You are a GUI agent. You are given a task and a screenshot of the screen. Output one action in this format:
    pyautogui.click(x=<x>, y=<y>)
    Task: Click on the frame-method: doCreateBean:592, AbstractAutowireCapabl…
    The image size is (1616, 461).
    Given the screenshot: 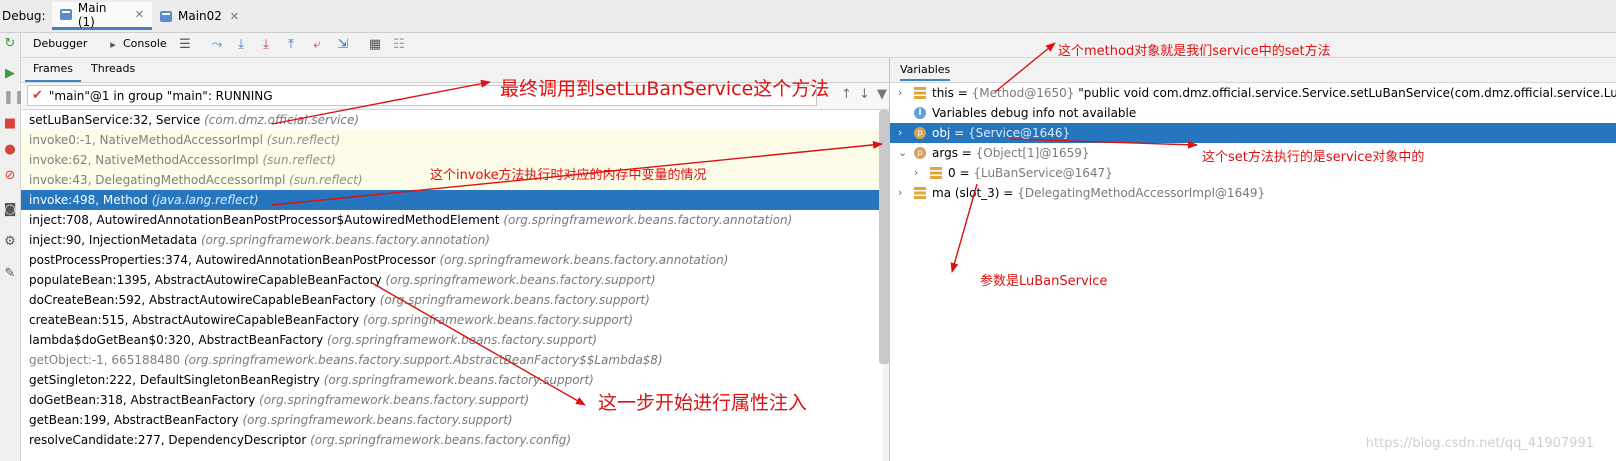 What is the action you would take?
    pyautogui.click(x=202, y=300)
    